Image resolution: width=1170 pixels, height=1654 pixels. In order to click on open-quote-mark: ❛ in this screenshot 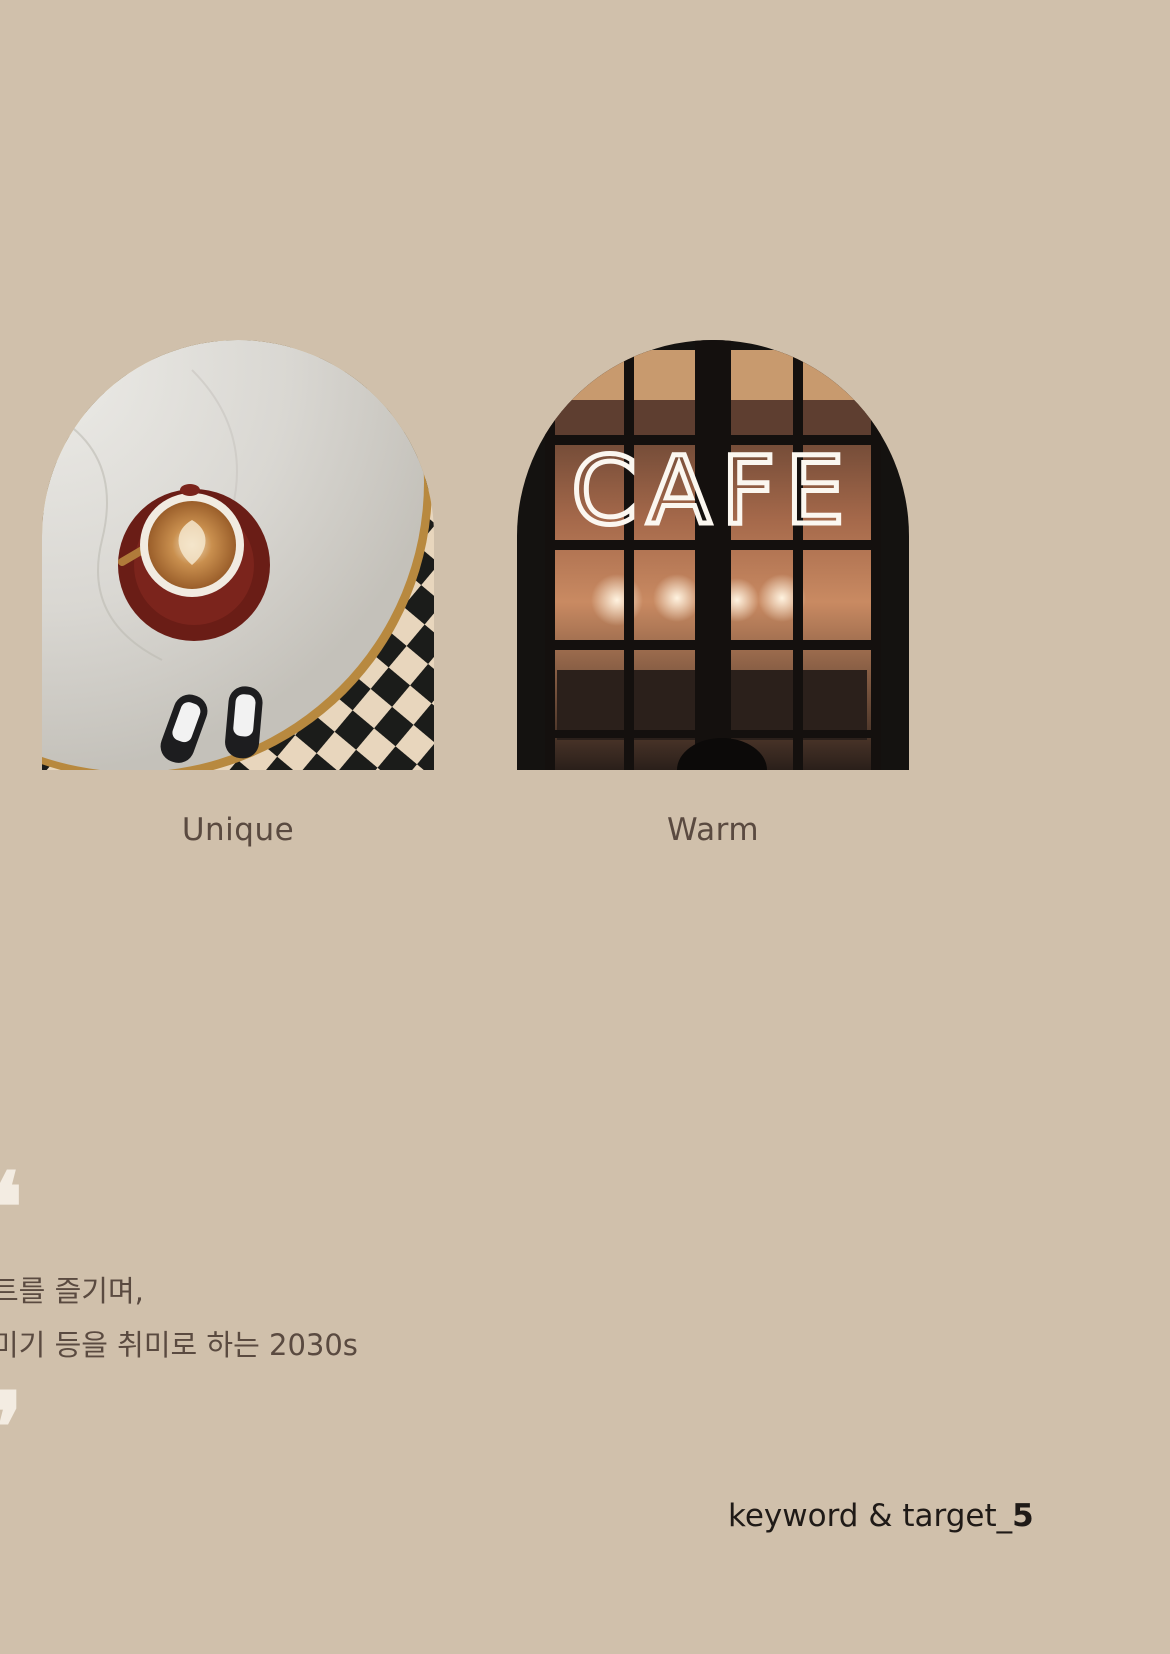, I will do `click(11, 1207)`.